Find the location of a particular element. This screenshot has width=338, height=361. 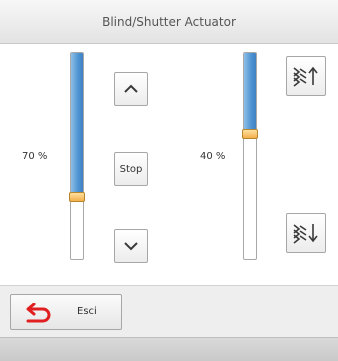

stop-button-label: Stop is located at coordinates (131, 169).